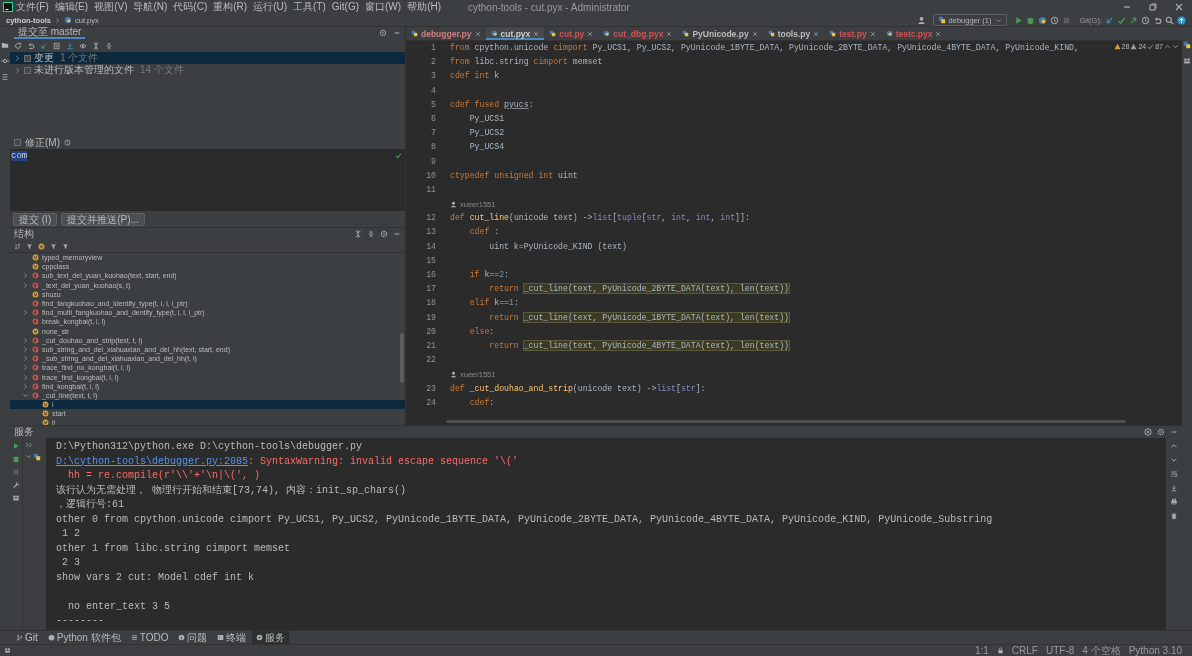 The image size is (1192, 656). I want to click on commit-check-icon, so click(1121, 20).